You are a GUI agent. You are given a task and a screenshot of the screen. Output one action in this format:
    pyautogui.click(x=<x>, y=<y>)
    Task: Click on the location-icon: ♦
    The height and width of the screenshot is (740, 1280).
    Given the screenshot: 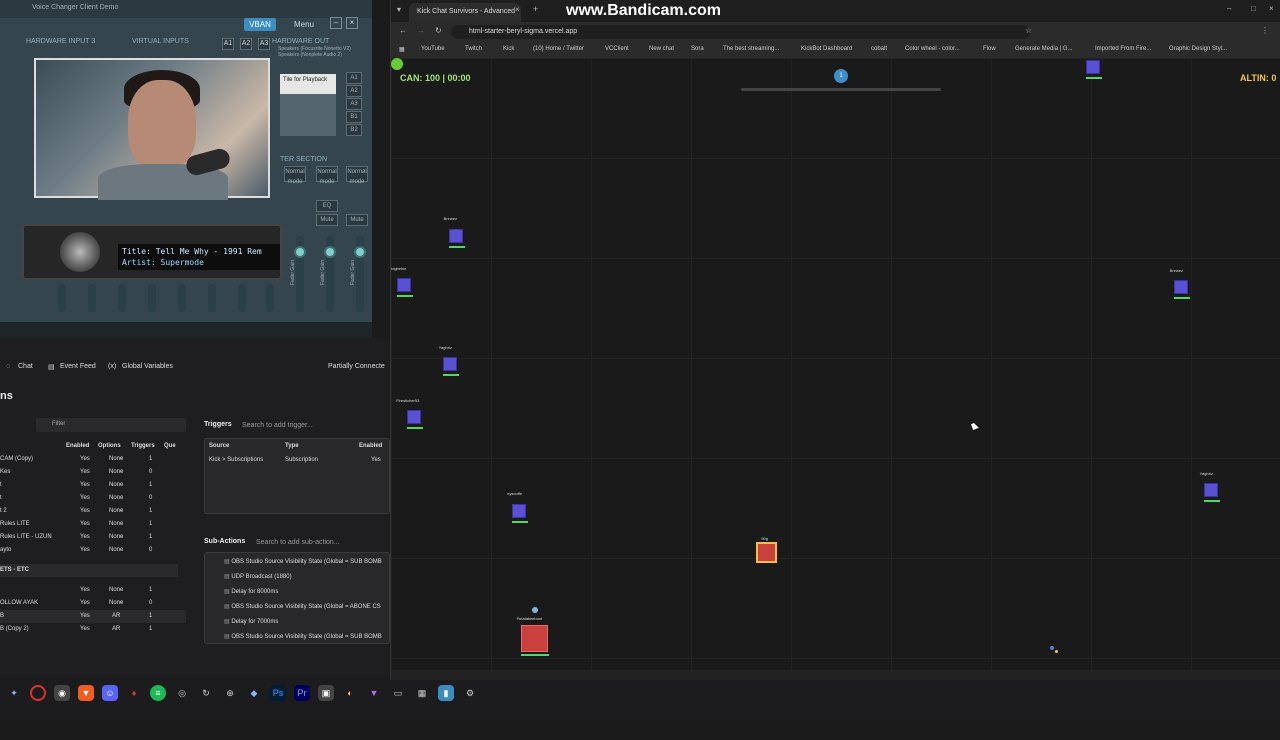 What is the action you would take?
    pyautogui.click(x=134, y=693)
    